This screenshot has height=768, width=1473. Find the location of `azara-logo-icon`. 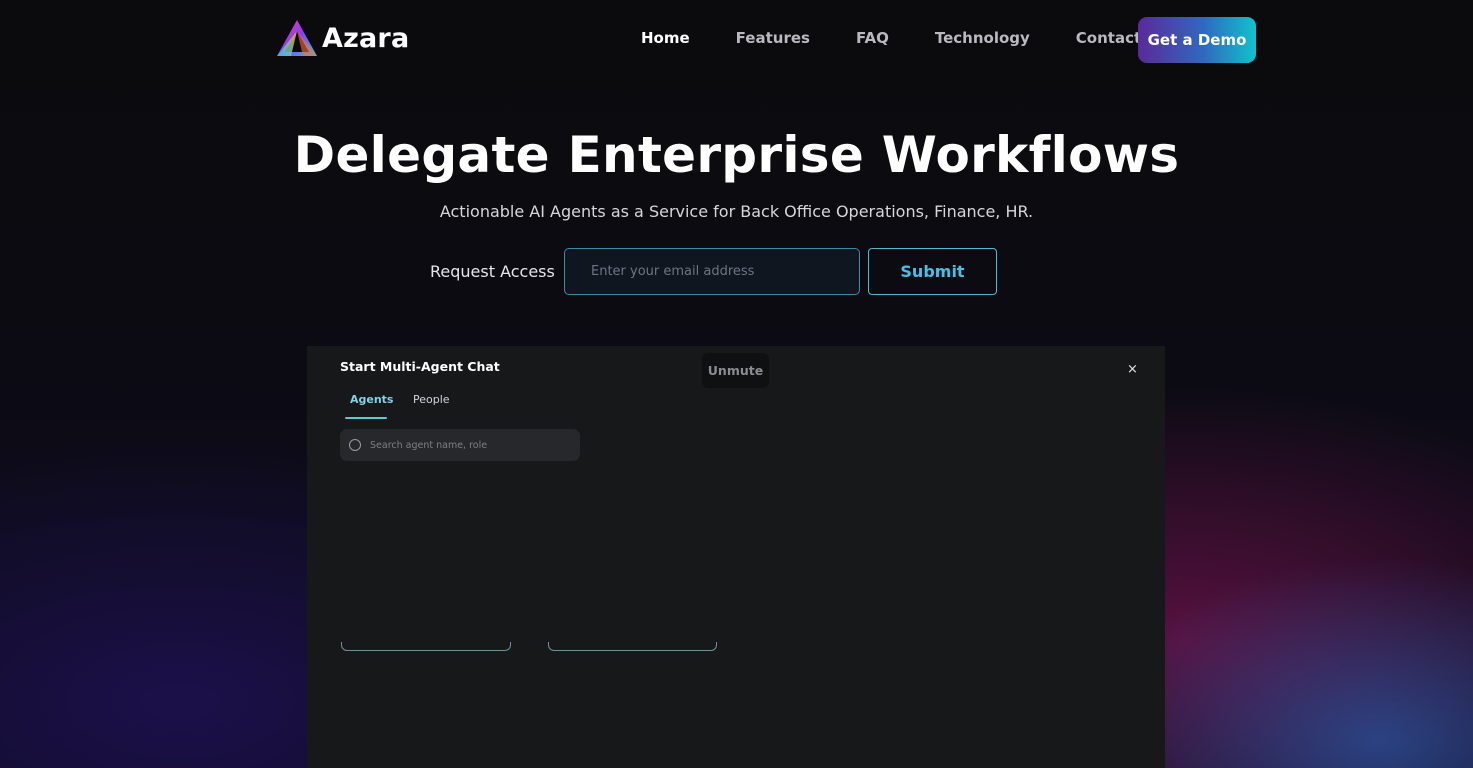

azara-logo-icon is located at coordinates (297, 38).